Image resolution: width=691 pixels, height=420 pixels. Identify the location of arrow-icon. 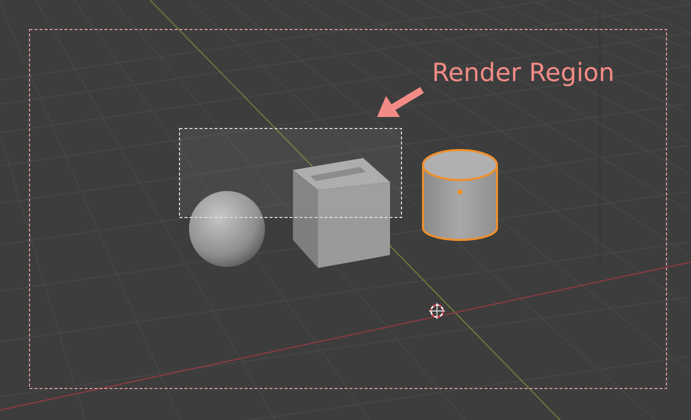
(400, 102).